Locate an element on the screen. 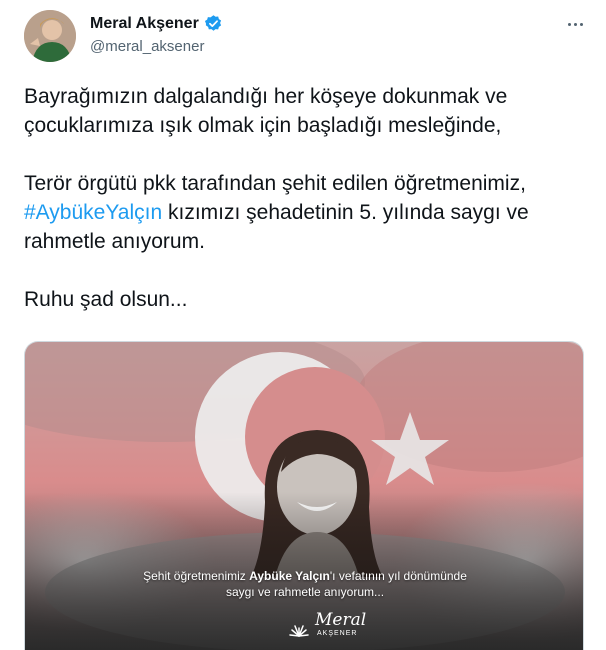 Image resolution: width=606 pixels, height=650 pixels. author-name-row: Meral Akşener is located at coordinates (156, 23).